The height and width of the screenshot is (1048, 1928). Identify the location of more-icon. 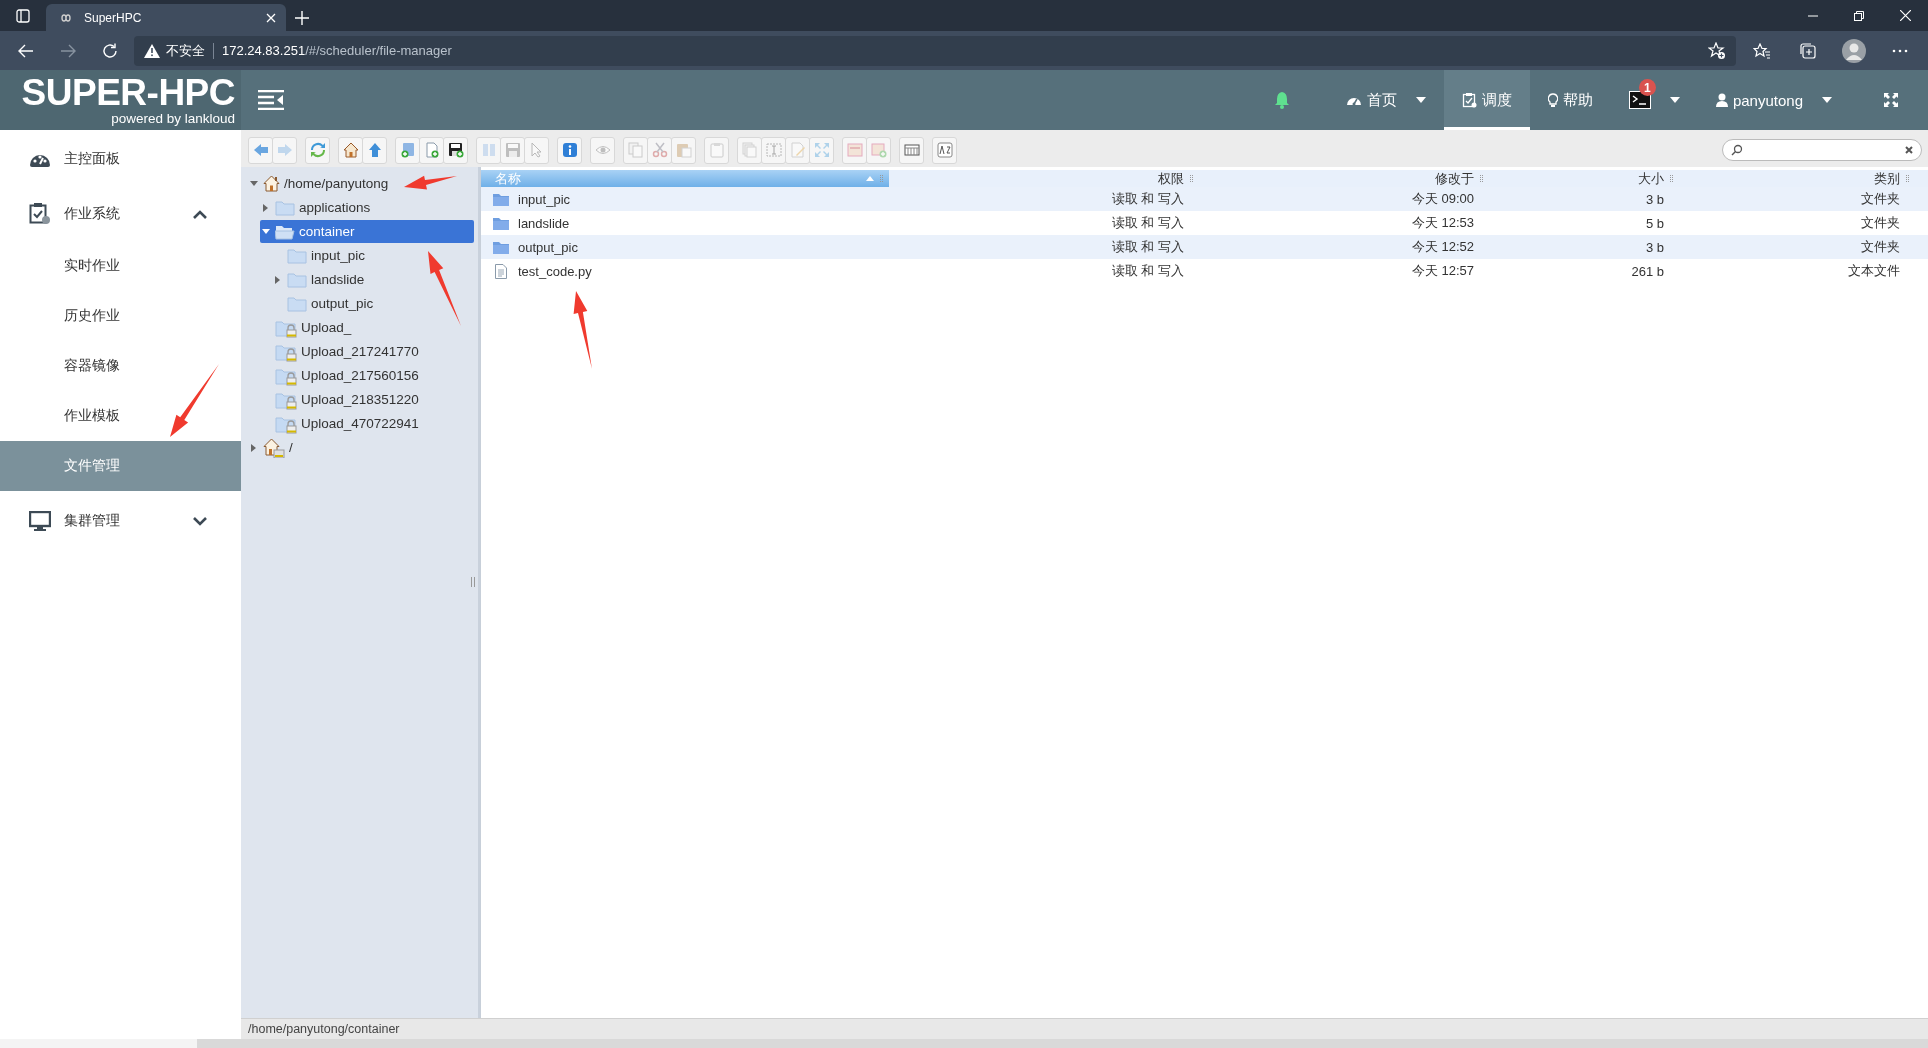
(1900, 50).